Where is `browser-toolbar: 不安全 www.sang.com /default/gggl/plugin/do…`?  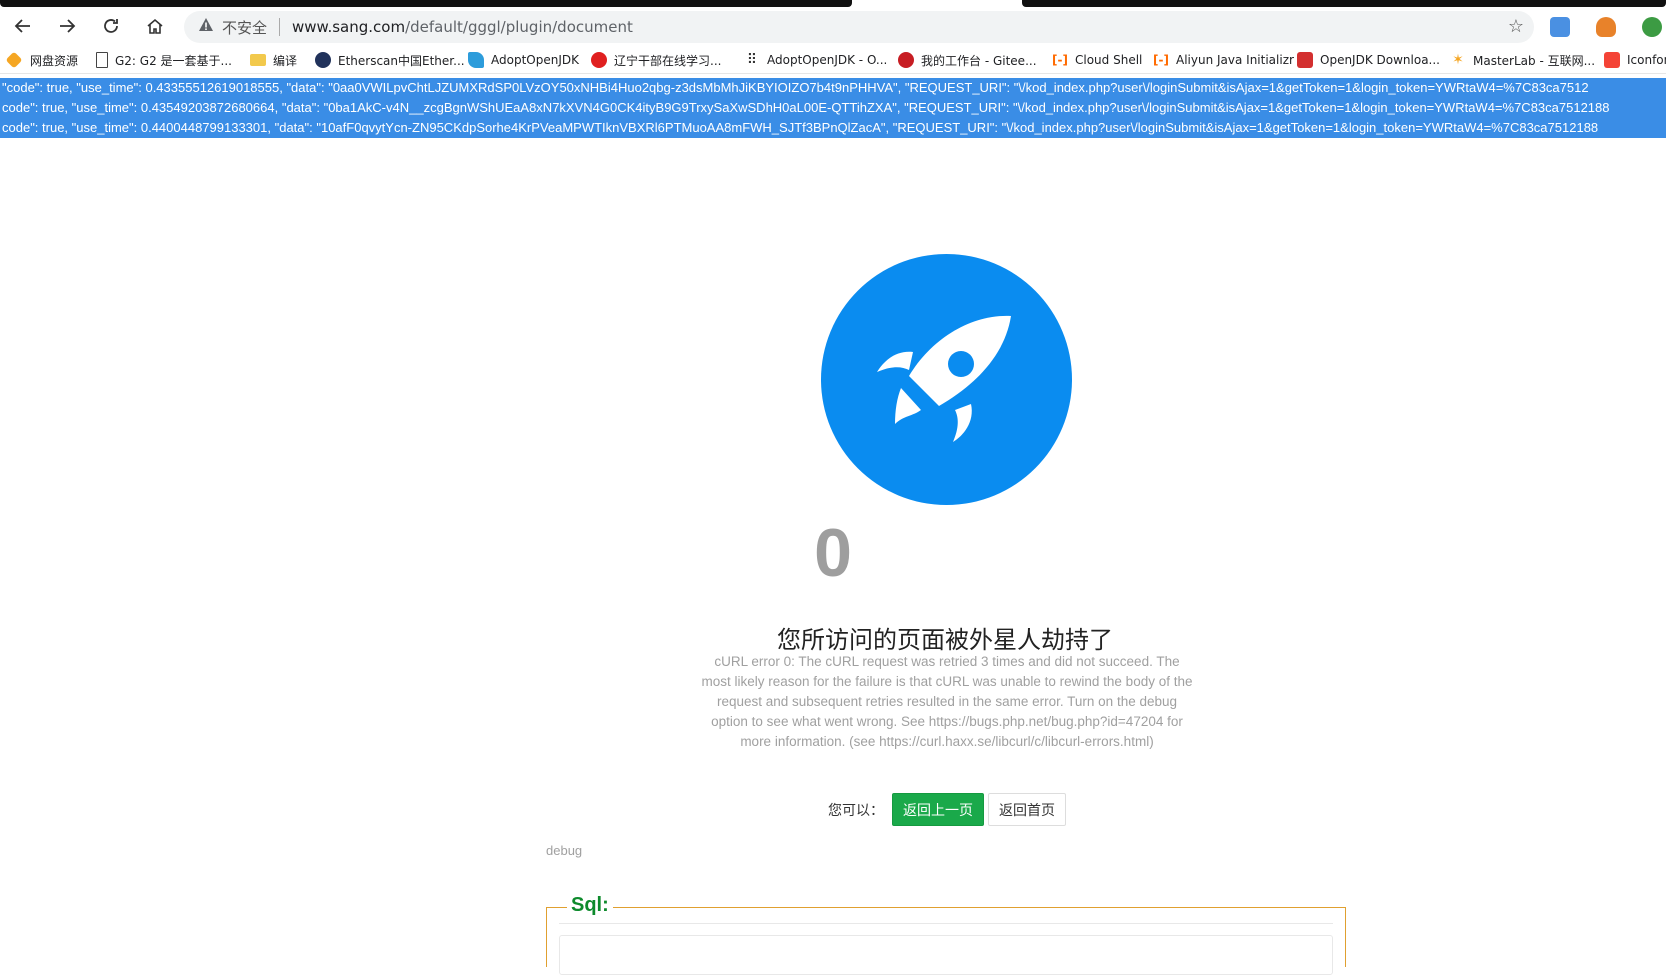 browser-toolbar: 不安全 www.sang.com /default/gggl/plugin/do… is located at coordinates (833, 26).